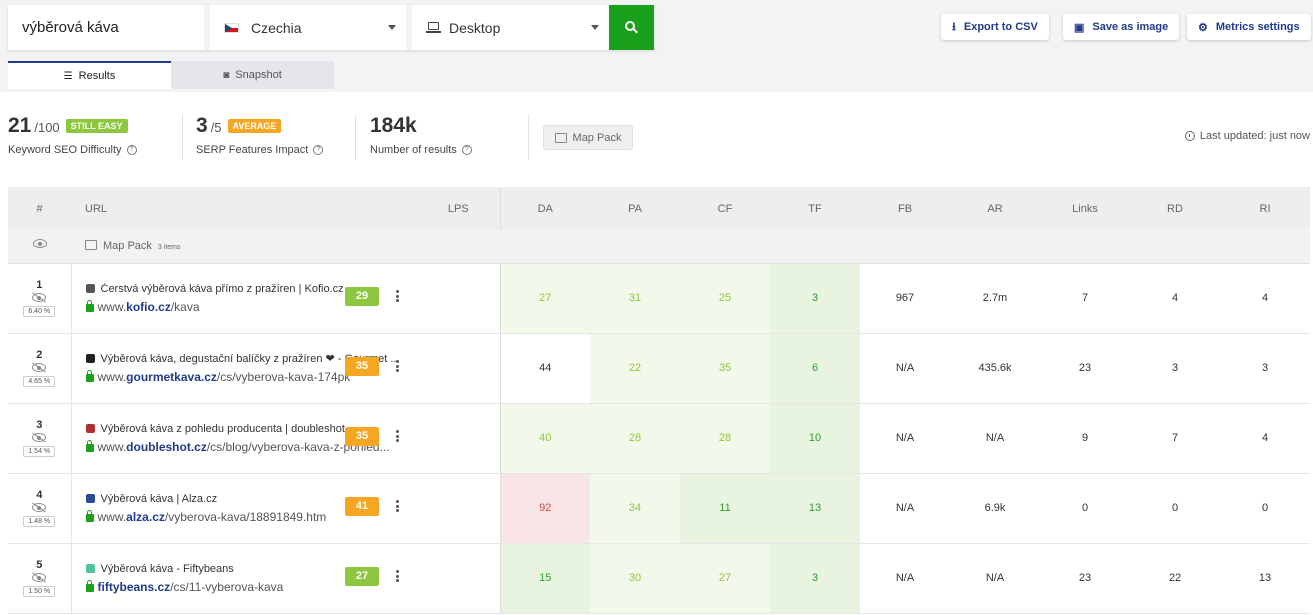 The image size is (1313, 615). What do you see at coordinates (1175, 208) in the screenshot?
I see `col-rd: RD` at bounding box center [1175, 208].